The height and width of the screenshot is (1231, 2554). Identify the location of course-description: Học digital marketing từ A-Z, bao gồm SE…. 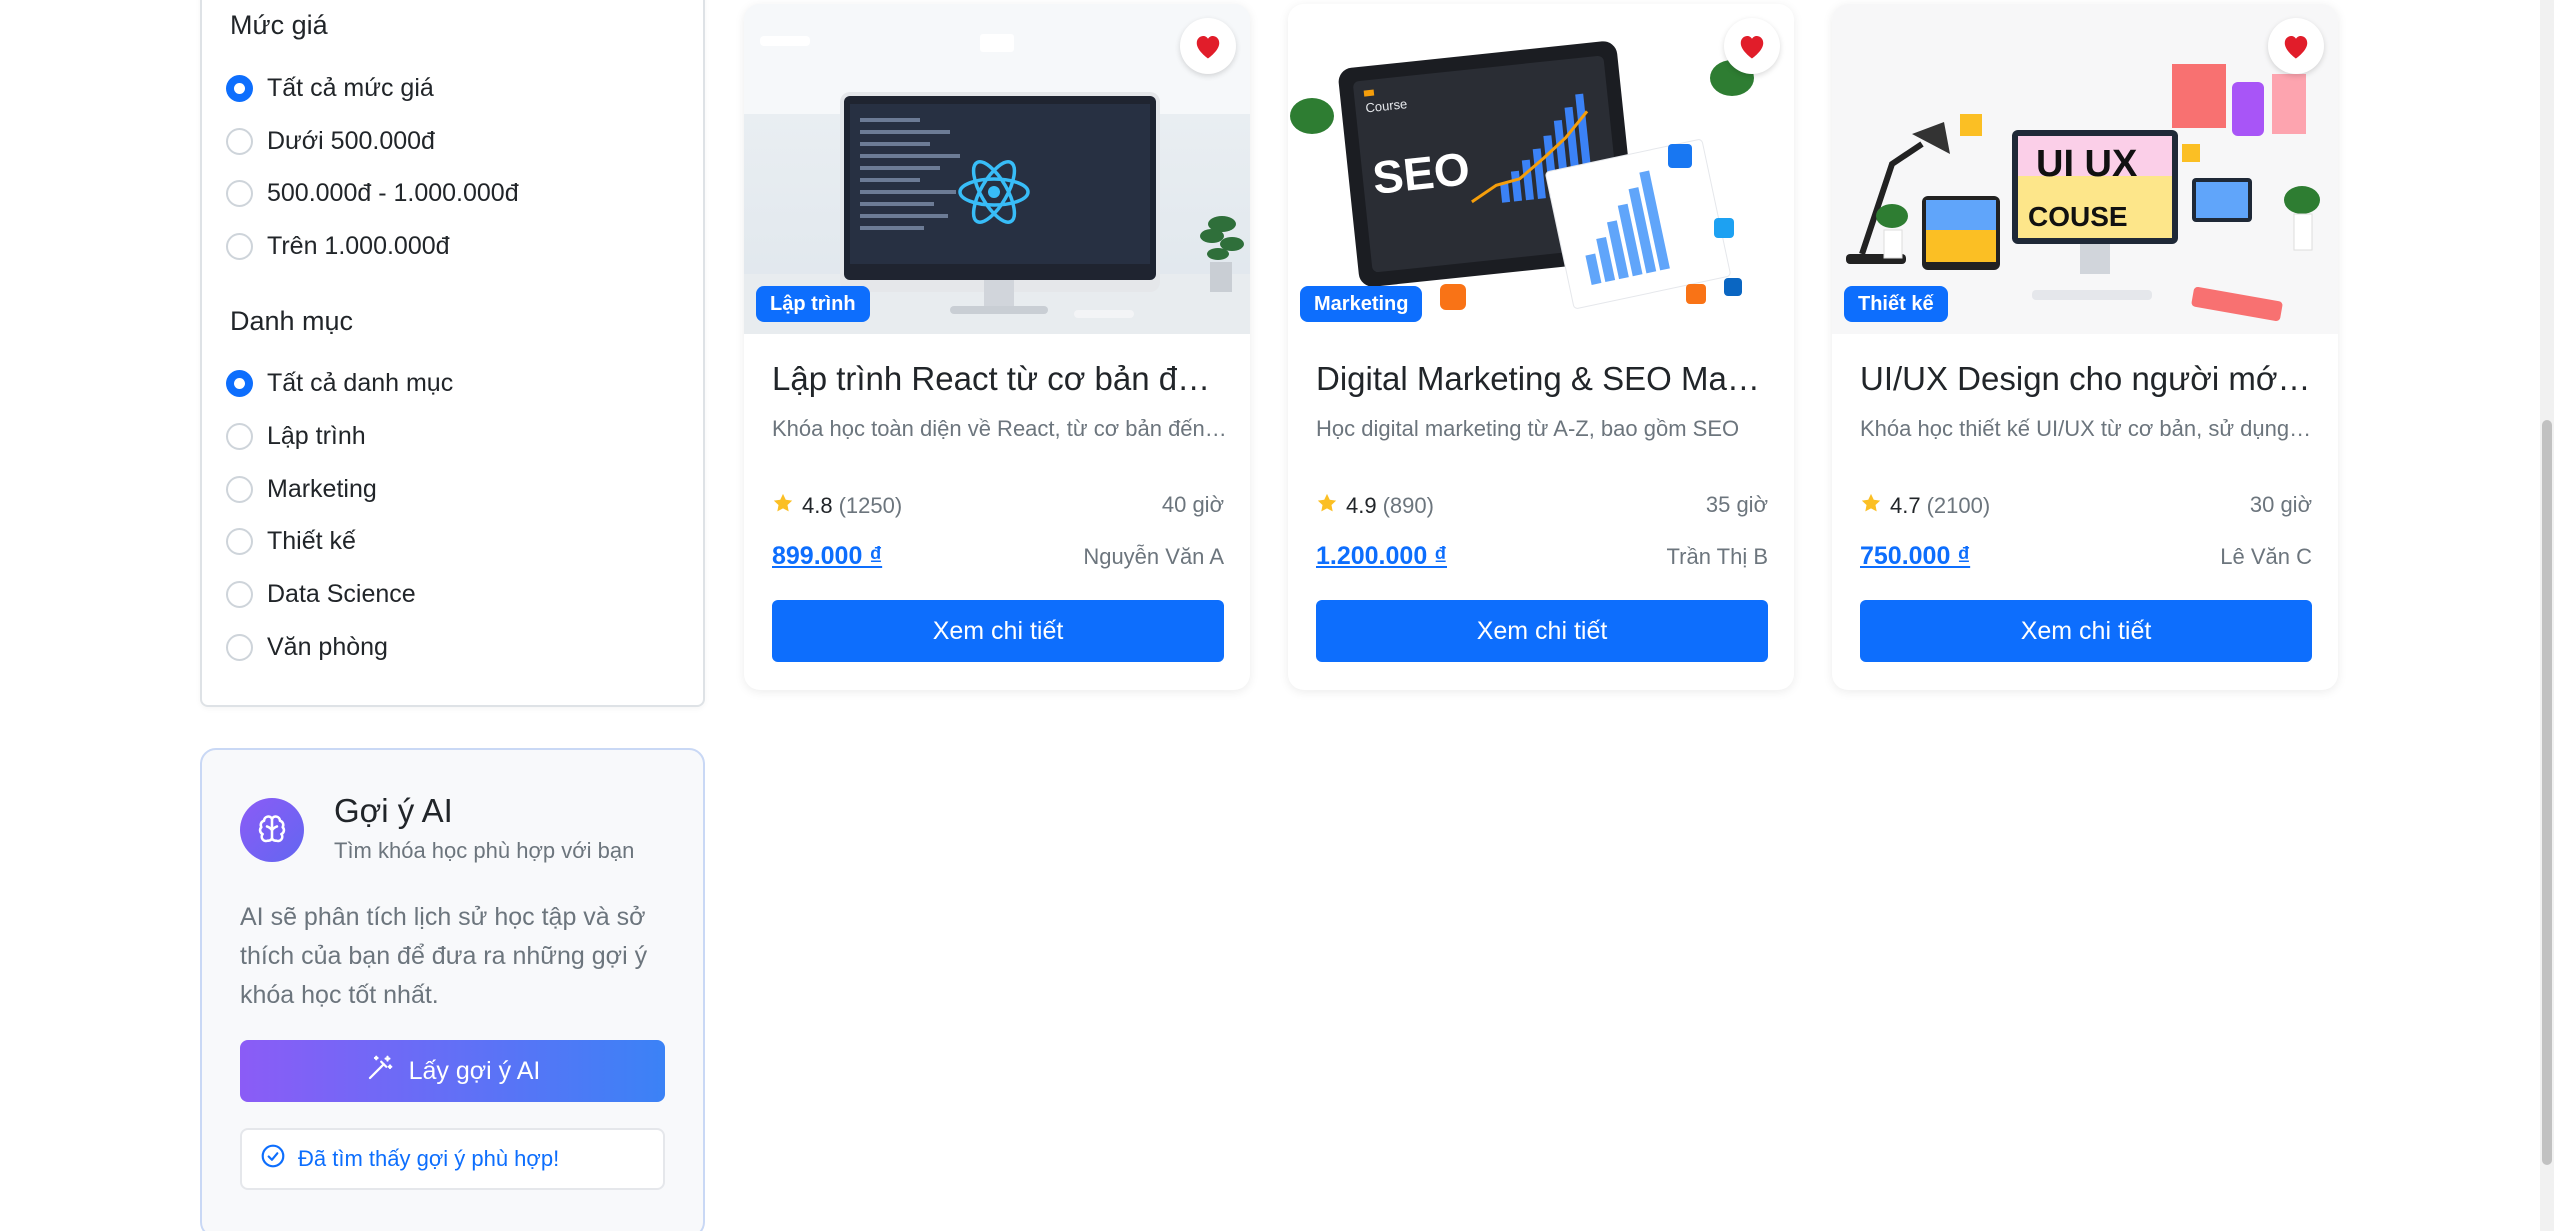
(1528, 428).